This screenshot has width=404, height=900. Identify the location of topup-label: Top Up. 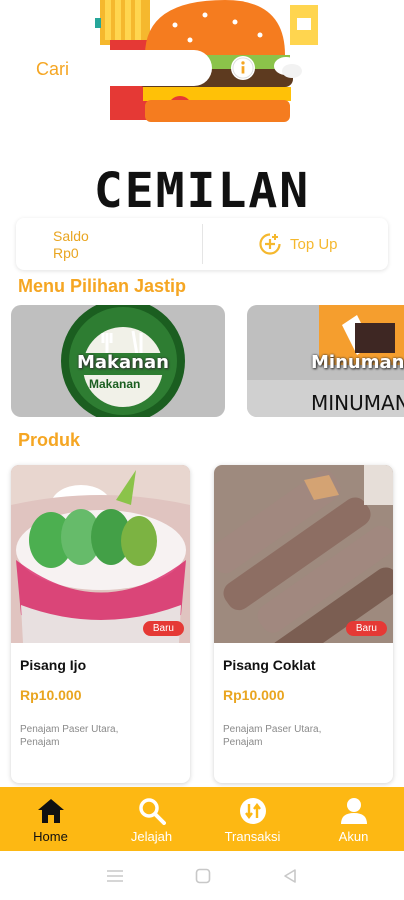
(314, 244).